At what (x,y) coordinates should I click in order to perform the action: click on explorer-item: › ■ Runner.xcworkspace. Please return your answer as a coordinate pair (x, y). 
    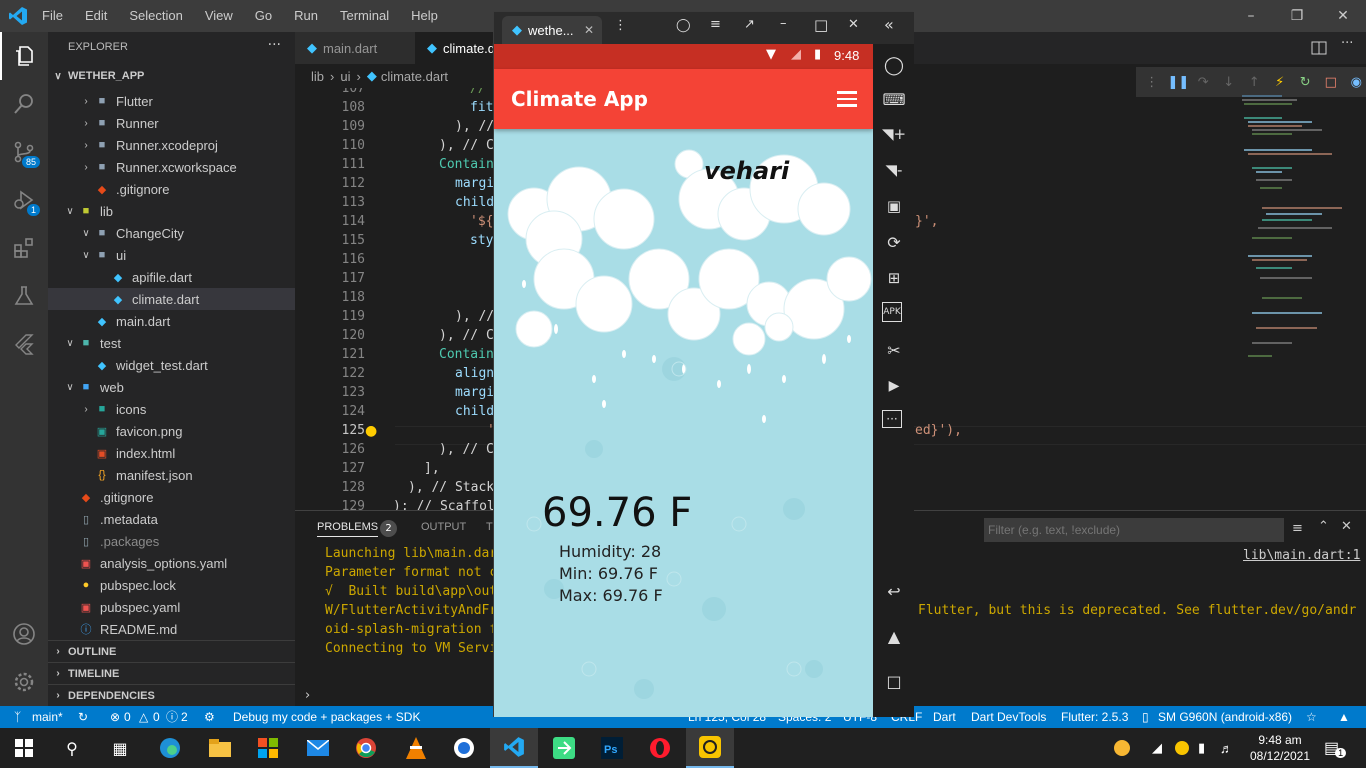
    Looking at the image, I should click on (171, 167).